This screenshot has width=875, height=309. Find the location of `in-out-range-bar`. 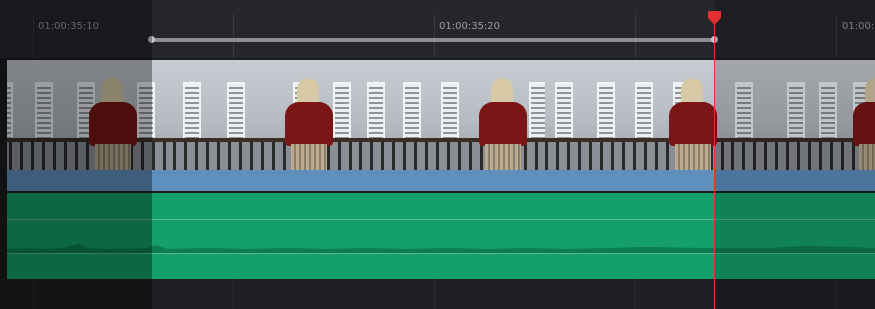

in-out-range-bar is located at coordinates (433, 40).